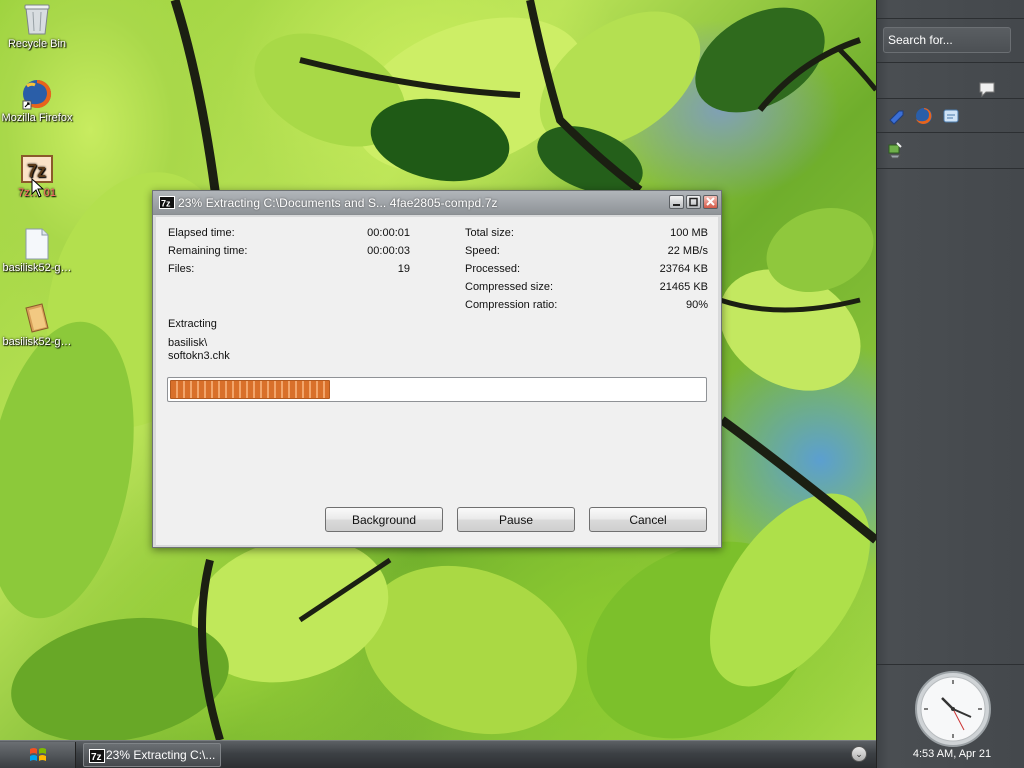 Image resolution: width=1024 pixels, height=768 pixels. What do you see at coordinates (683, 269) in the screenshot?
I see `processed-value: 23764 KB` at bounding box center [683, 269].